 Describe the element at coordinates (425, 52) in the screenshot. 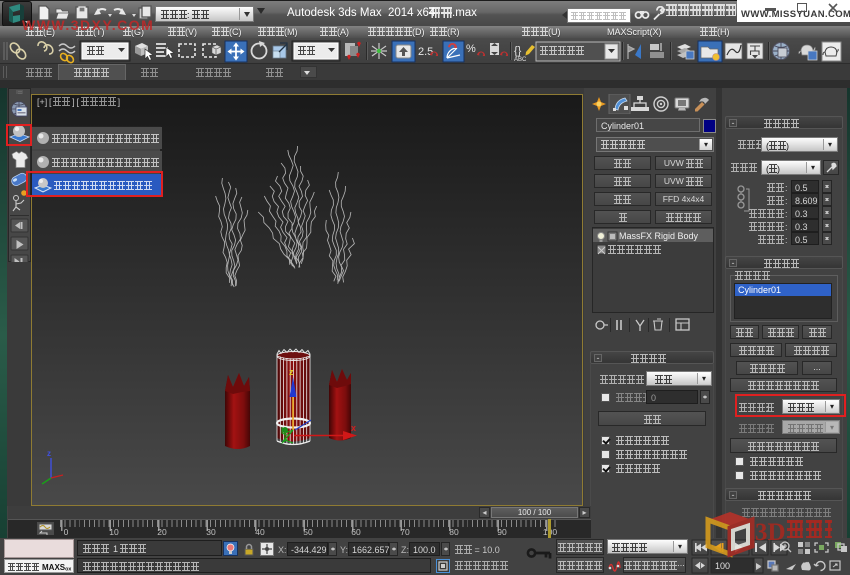

I see `svg-text: 2.5` at that location.